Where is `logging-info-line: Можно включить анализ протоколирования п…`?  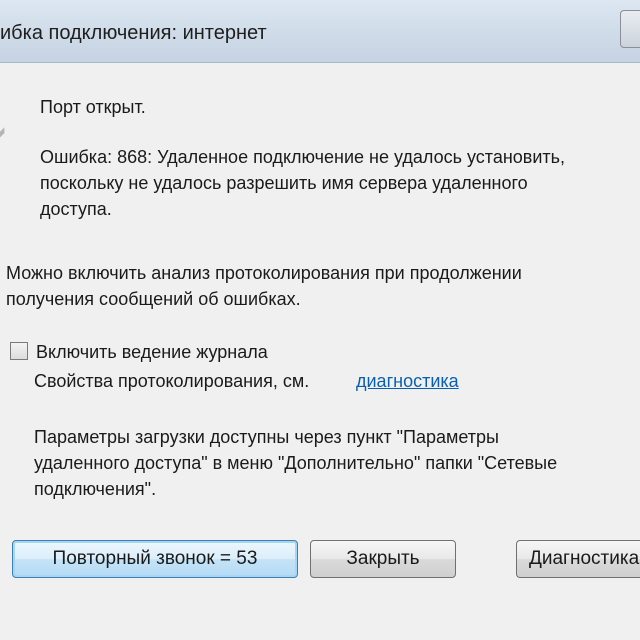 logging-info-line: Можно включить анализ протоколирования п… is located at coordinates (264, 273).